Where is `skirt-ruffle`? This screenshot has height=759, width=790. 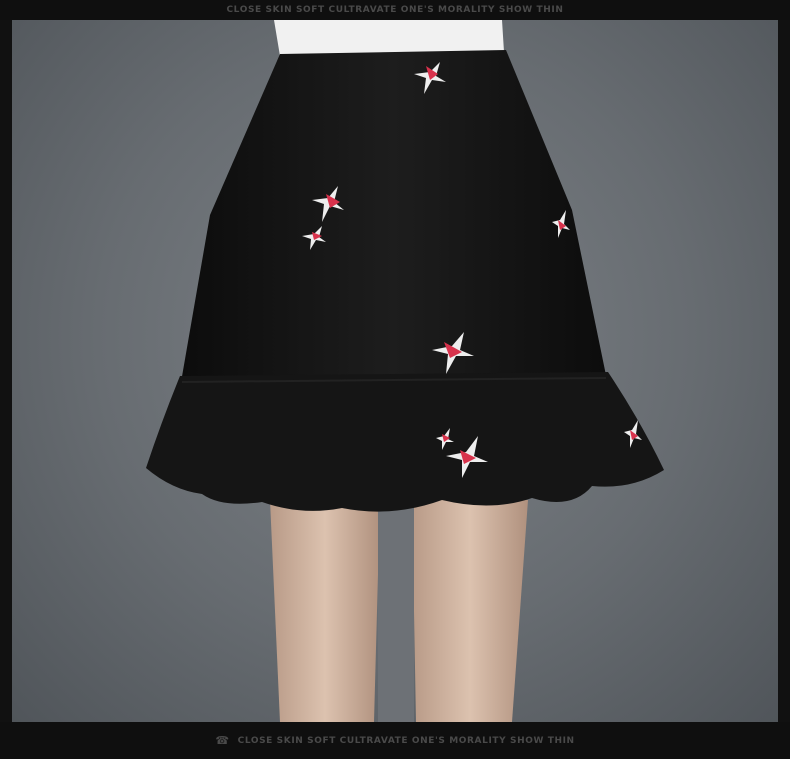
skirt-ruffle is located at coordinates (405, 442).